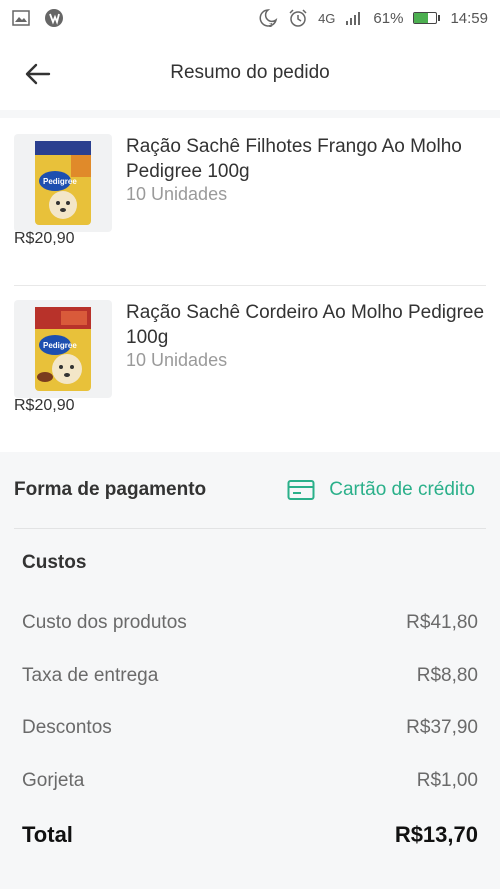  Describe the element at coordinates (442, 622) in the screenshot. I see `cost-value: R$41,80` at that location.